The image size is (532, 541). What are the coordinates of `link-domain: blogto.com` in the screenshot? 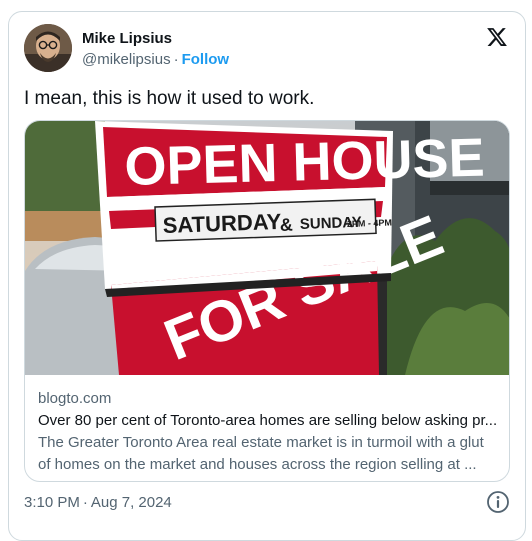 It's located at (74, 398).